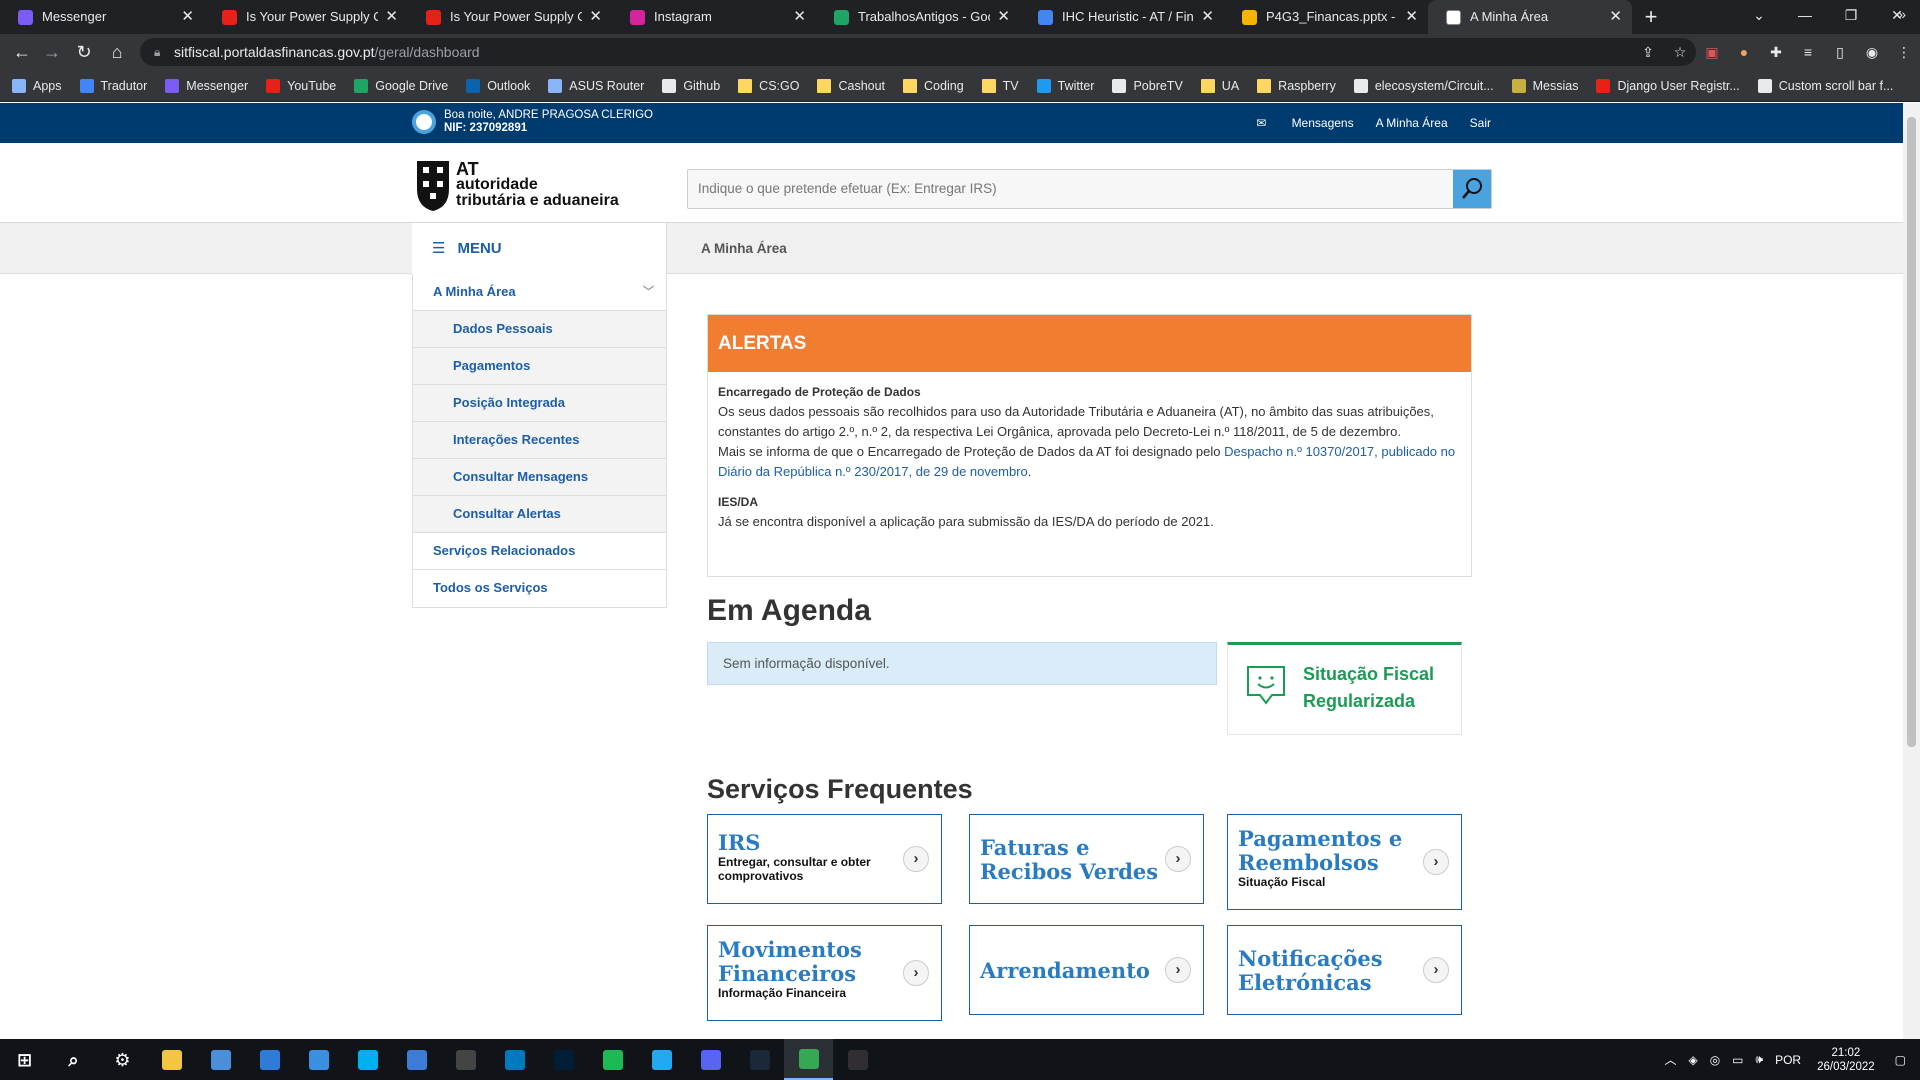 The height and width of the screenshot is (1080, 1920). What do you see at coordinates (1737, 1060) in the screenshot?
I see `network-icon: ▭` at bounding box center [1737, 1060].